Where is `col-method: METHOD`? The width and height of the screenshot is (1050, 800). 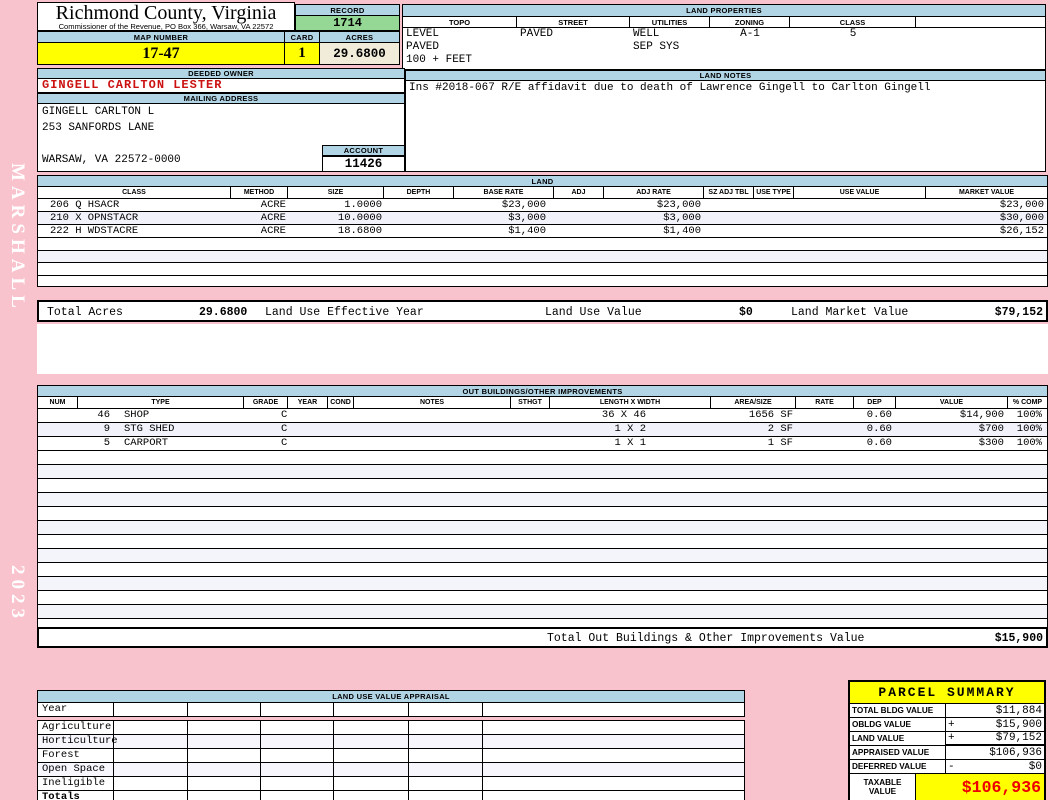
col-method: METHOD is located at coordinates (259, 192).